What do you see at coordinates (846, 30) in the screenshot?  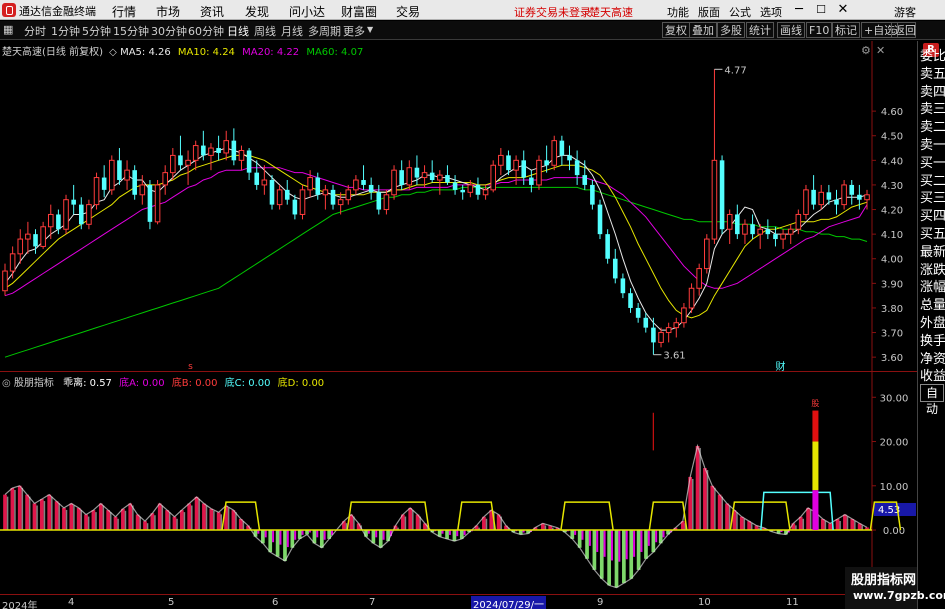 I see `mark-button: 标记` at bounding box center [846, 30].